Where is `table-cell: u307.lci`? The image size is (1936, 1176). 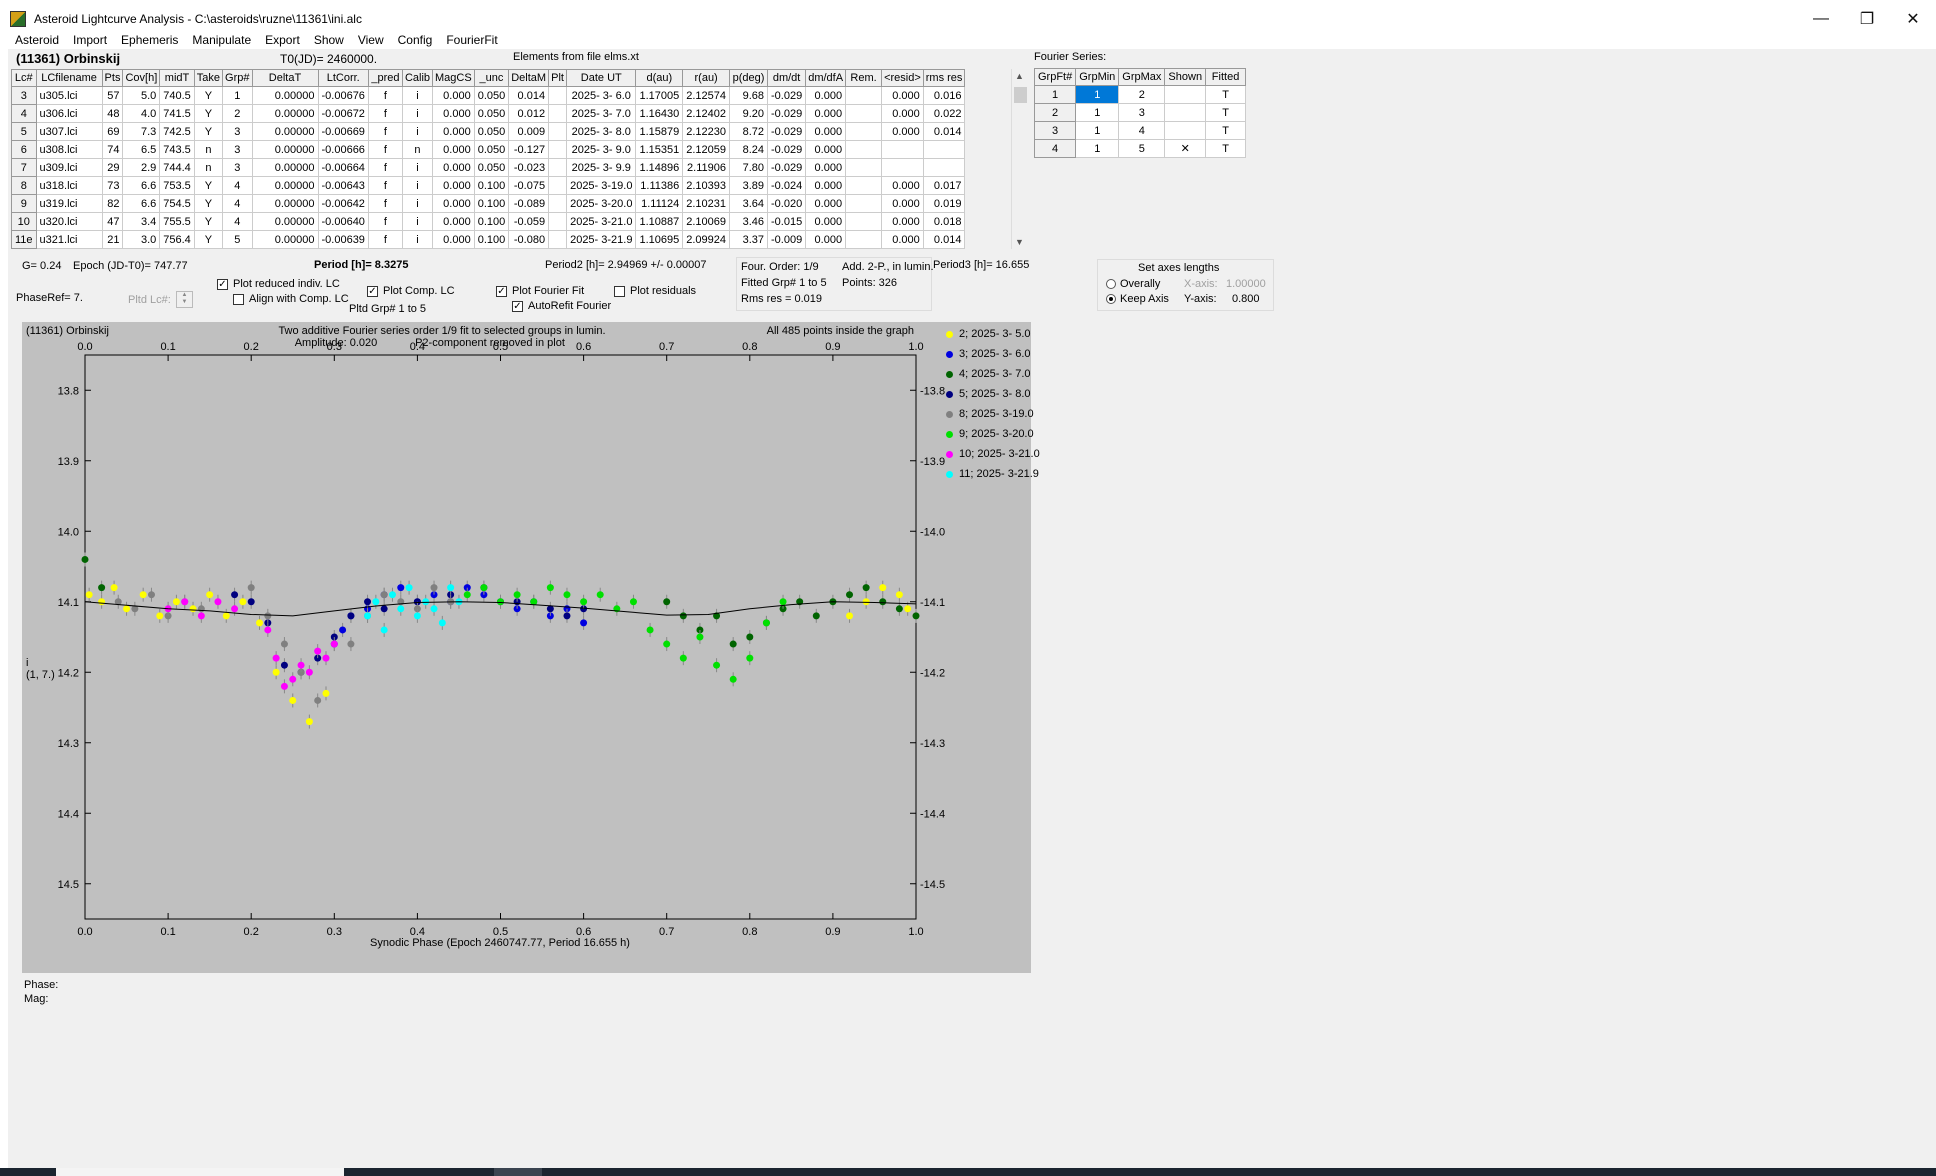
table-cell: u307.lci is located at coordinates (69, 131).